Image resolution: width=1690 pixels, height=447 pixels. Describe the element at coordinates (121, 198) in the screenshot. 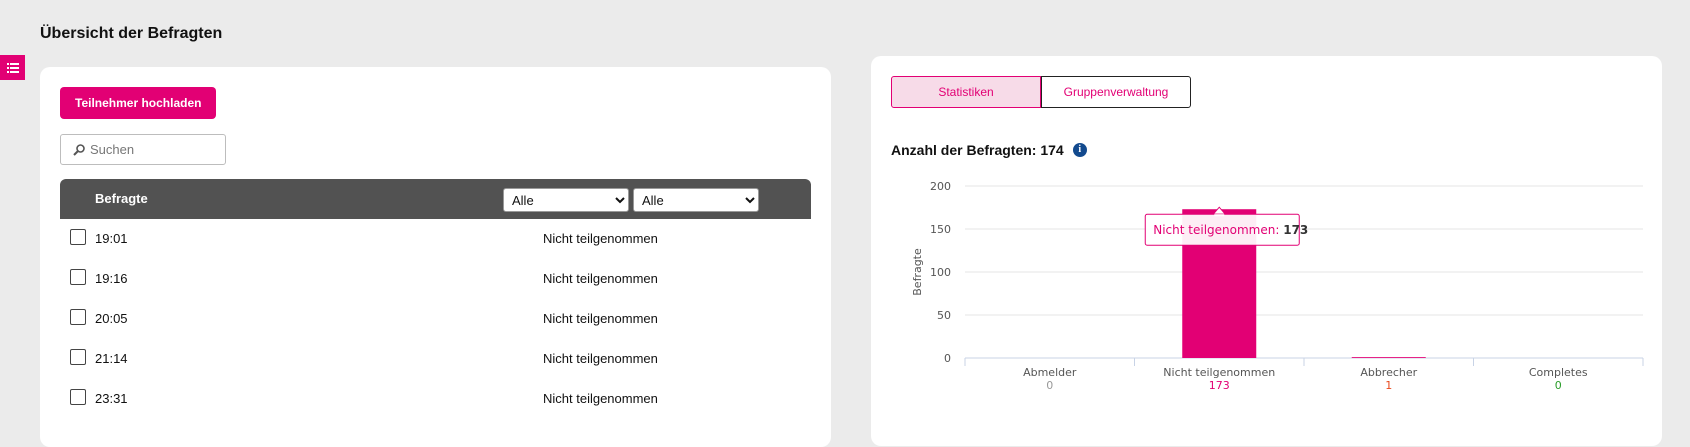

I see `column-header-befragte: Befragte` at that location.